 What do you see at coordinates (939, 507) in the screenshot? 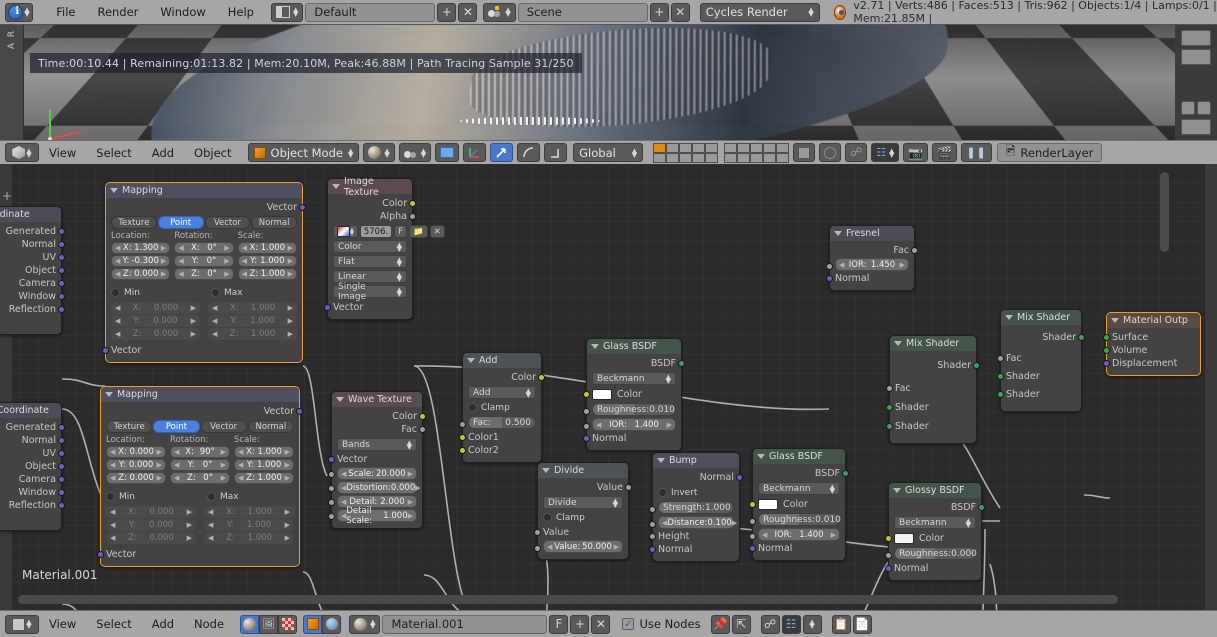
I see `socket-row: BSDF` at bounding box center [939, 507].